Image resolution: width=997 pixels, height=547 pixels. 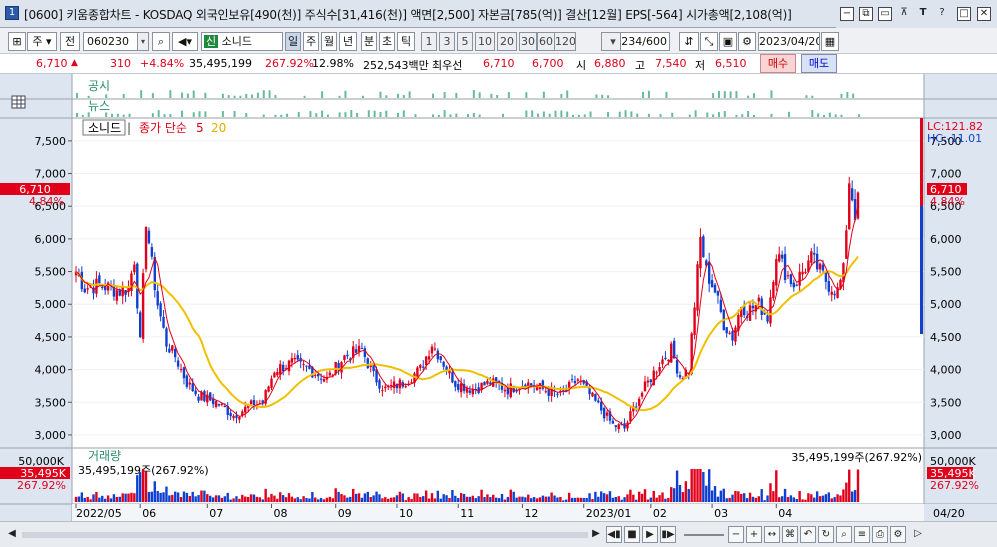 What do you see at coordinates (923, 14) in the screenshot?
I see `text-icon: T` at bounding box center [923, 14].